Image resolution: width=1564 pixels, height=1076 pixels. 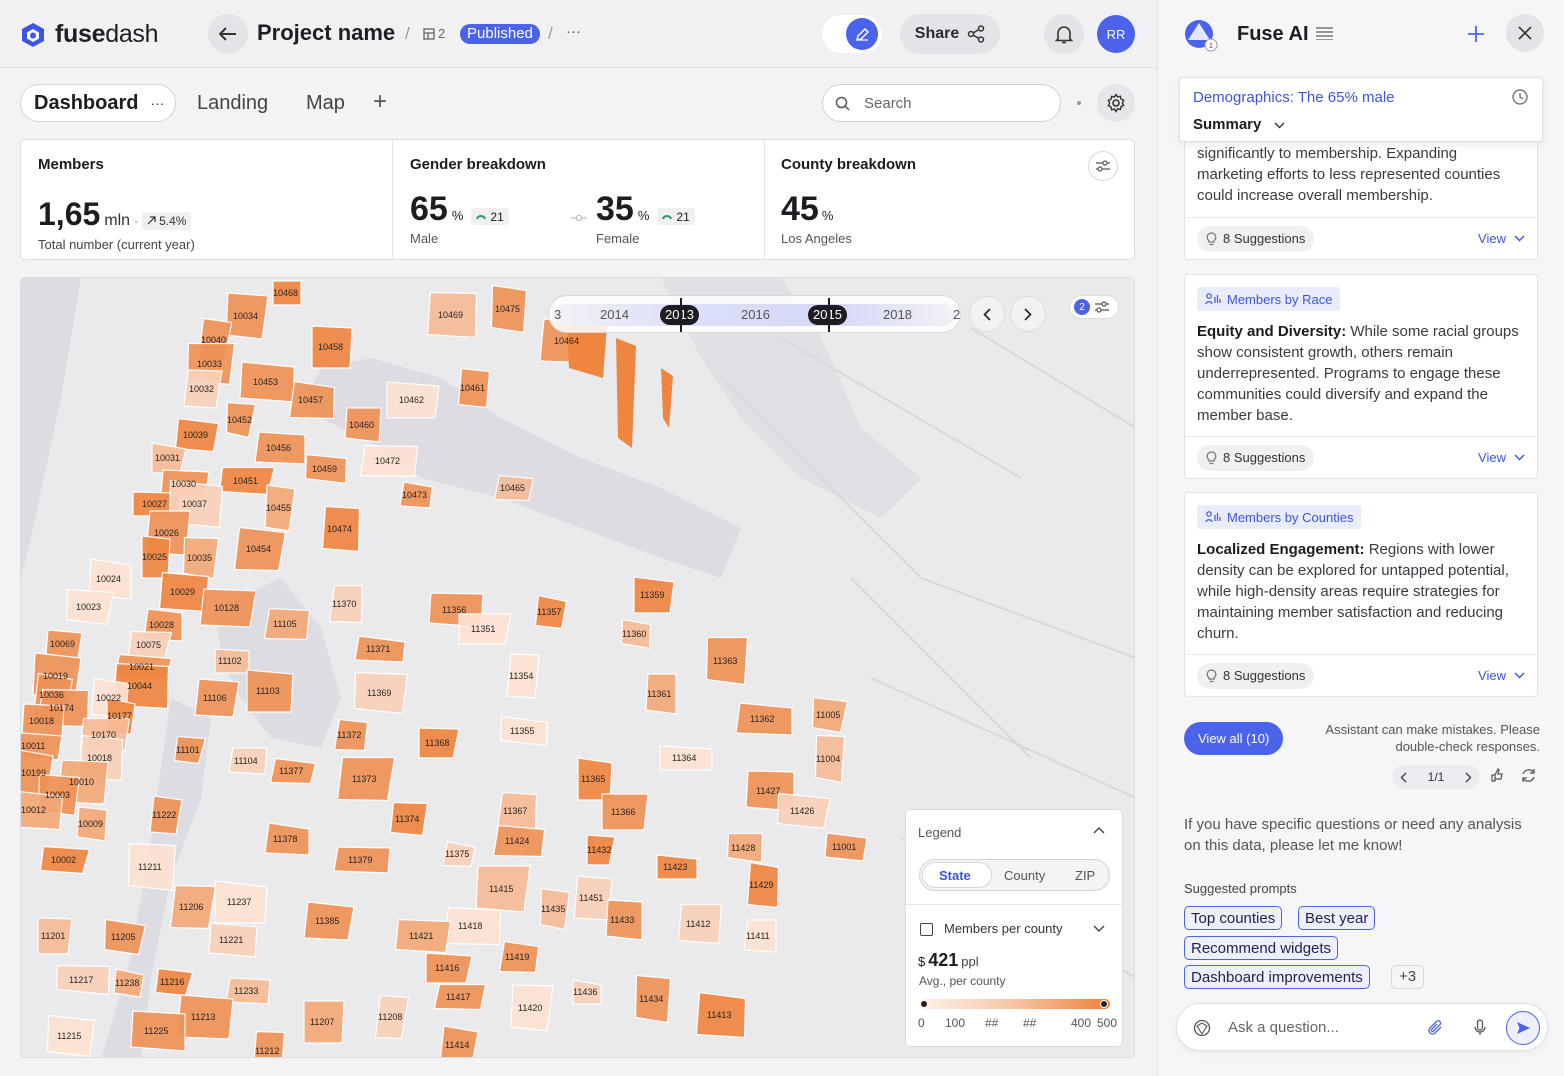 I want to click on legend-level-toggle: State County ZIP, so click(x=1014, y=875).